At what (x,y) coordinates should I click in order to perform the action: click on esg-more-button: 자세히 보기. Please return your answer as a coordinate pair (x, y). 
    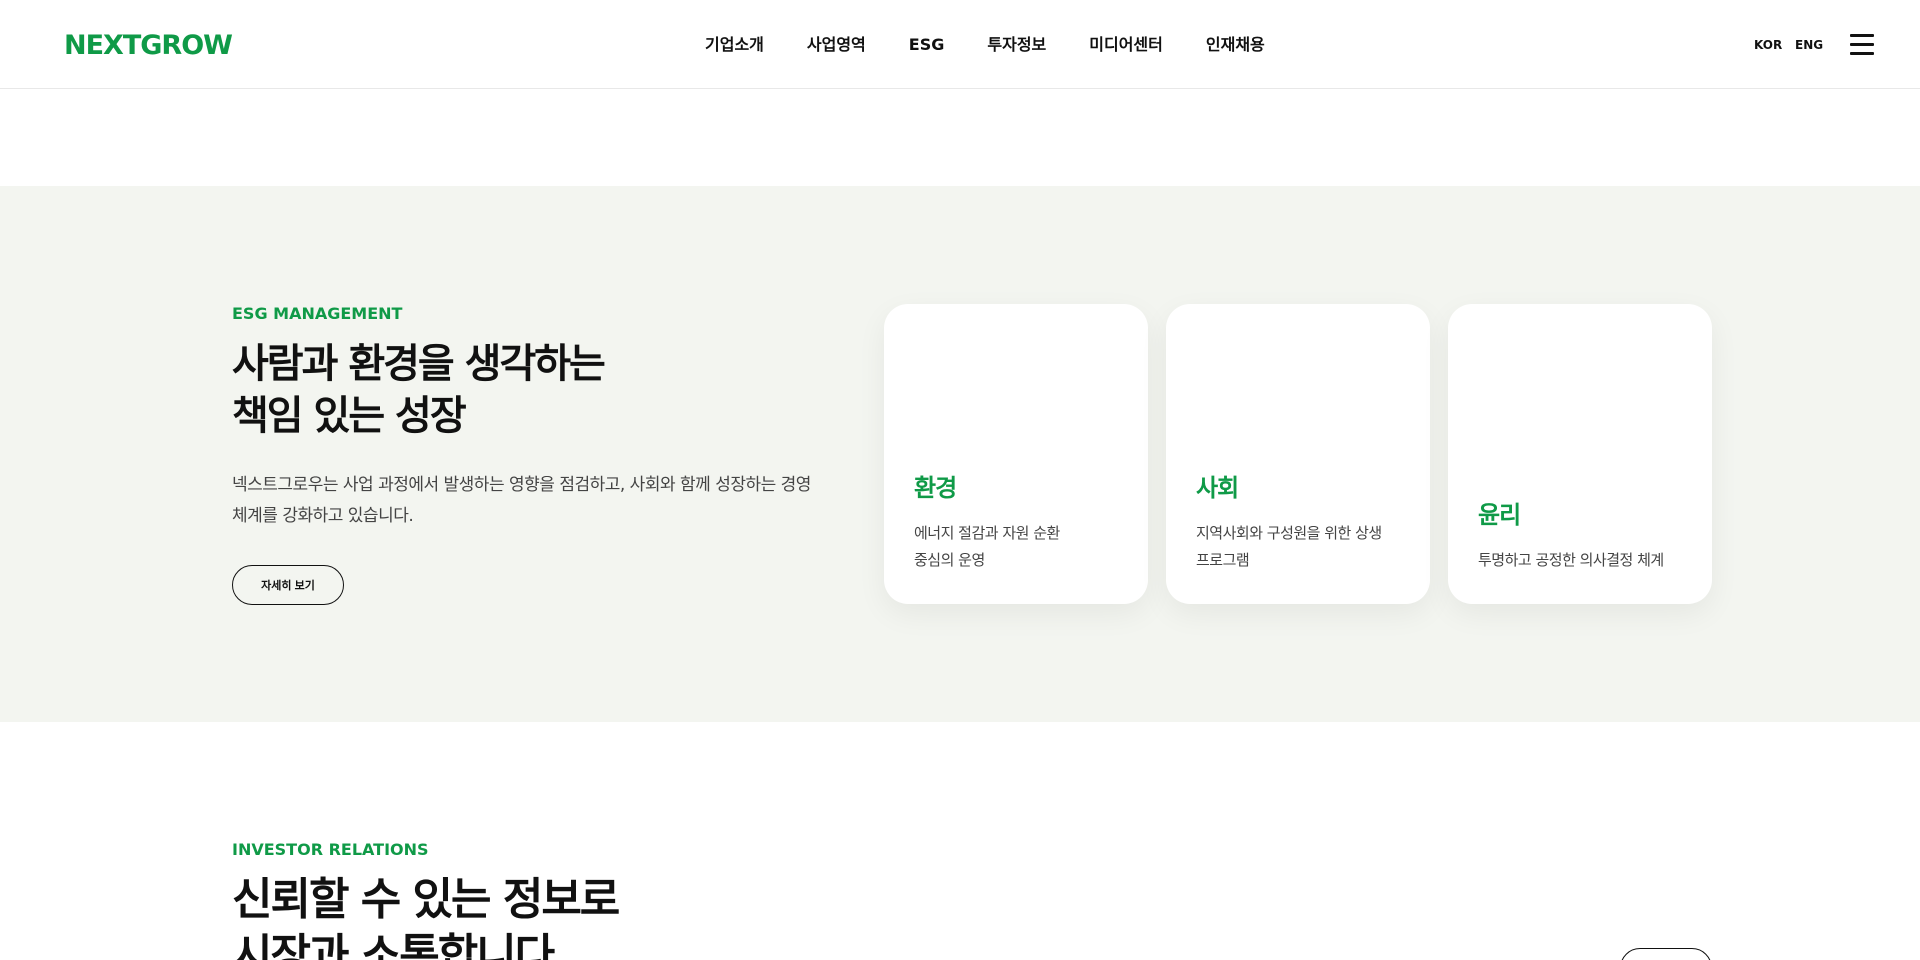
    Looking at the image, I should click on (288, 585).